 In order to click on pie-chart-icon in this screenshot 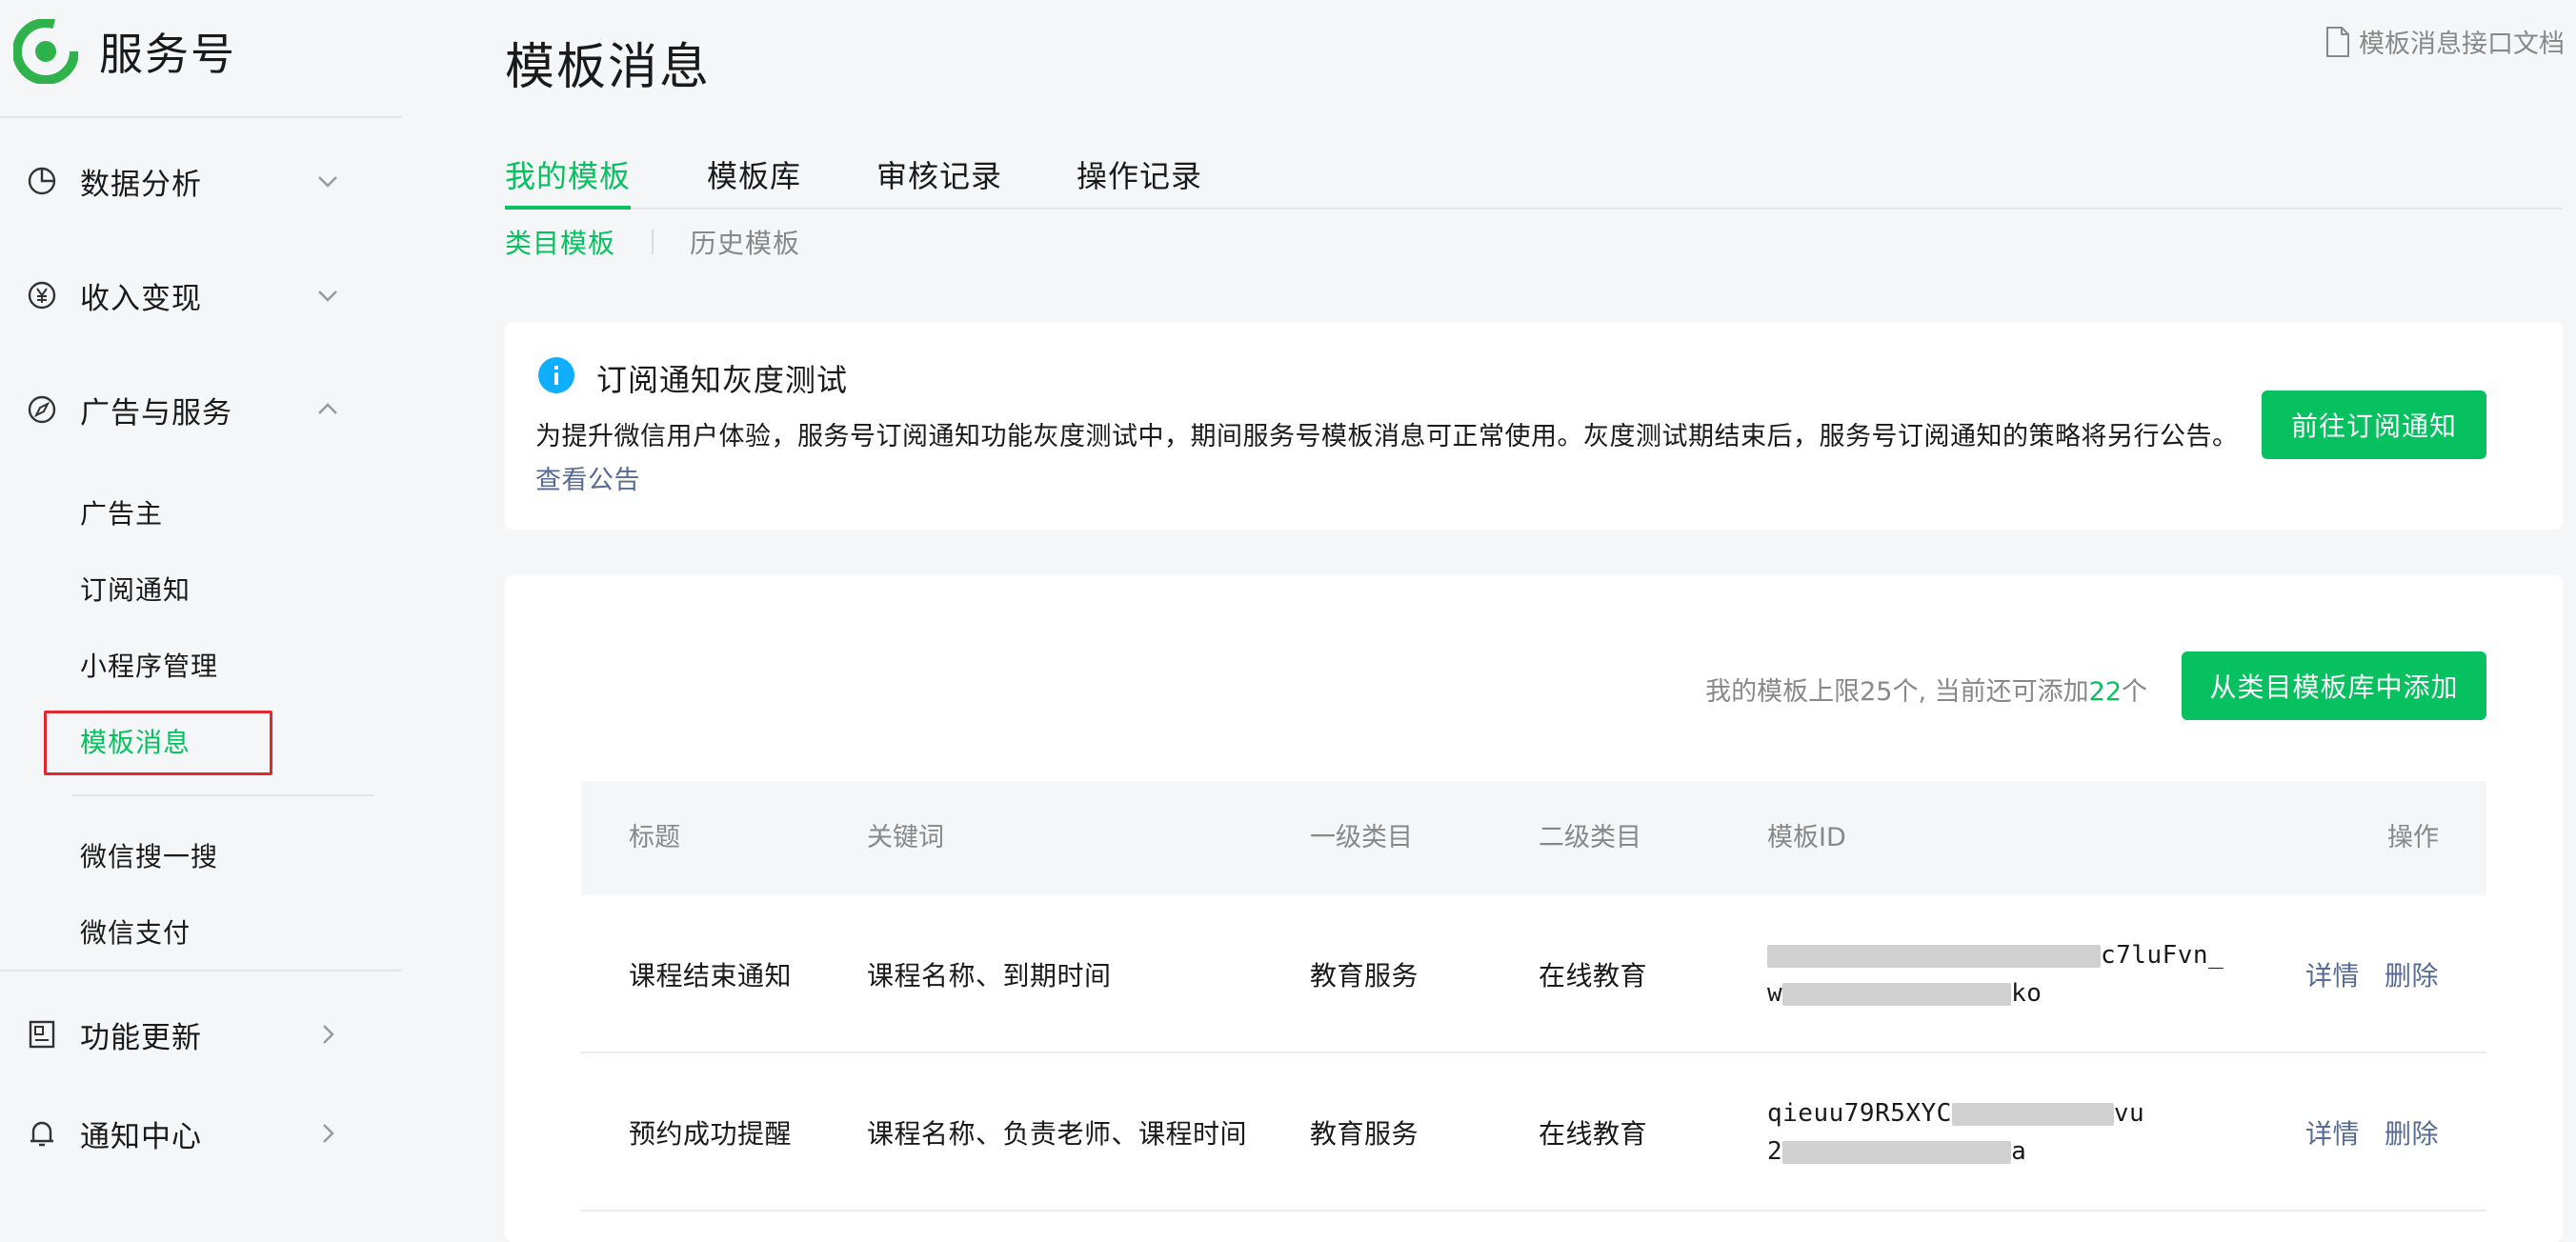, I will do `click(42, 181)`.